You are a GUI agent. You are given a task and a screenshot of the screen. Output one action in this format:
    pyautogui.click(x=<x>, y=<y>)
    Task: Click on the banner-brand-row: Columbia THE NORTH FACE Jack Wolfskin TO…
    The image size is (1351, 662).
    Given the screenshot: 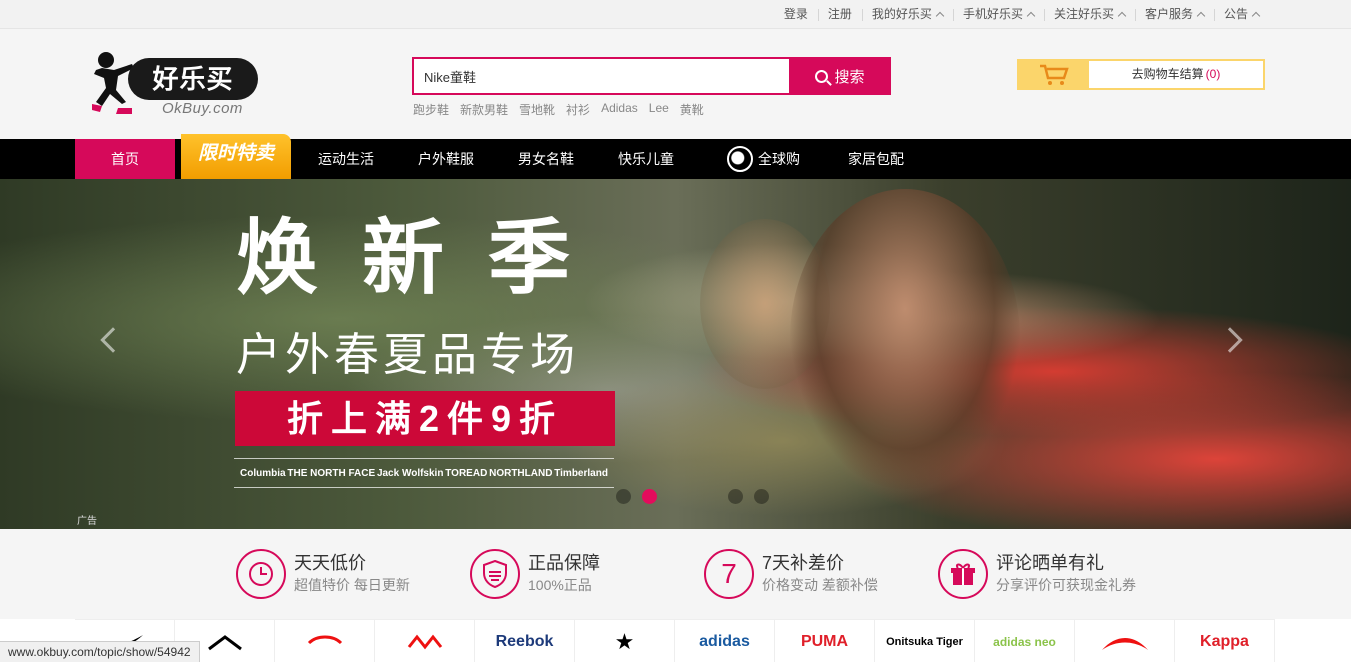 What is the action you would take?
    pyautogui.click(x=424, y=473)
    